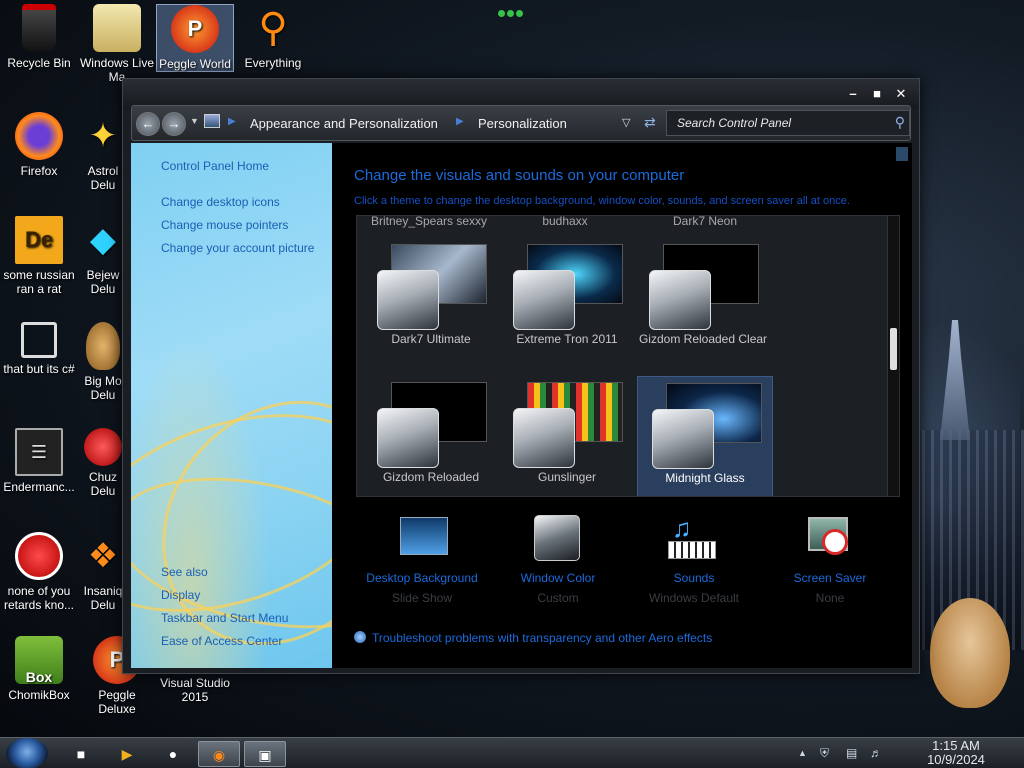 This screenshot has width=1024, height=768. What do you see at coordinates (127, 754) in the screenshot?
I see `media-player-icon: ▶` at bounding box center [127, 754].